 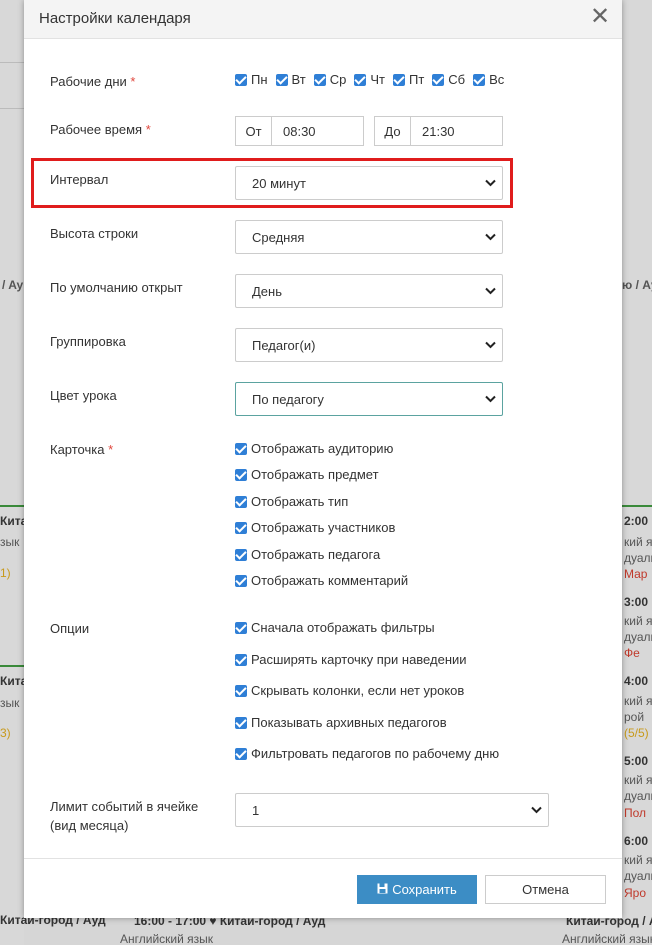 I want to click on option-filters-first: Сначала отображать фильтры, so click(x=335, y=627).